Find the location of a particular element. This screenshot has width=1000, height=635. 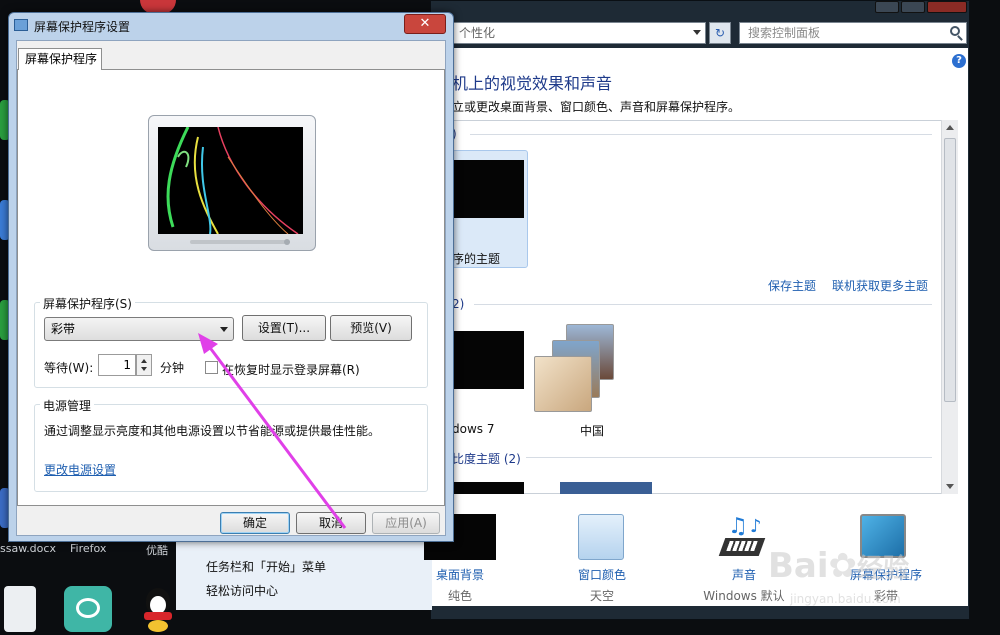

annotation-arrow is located at coordinates (272, 431).